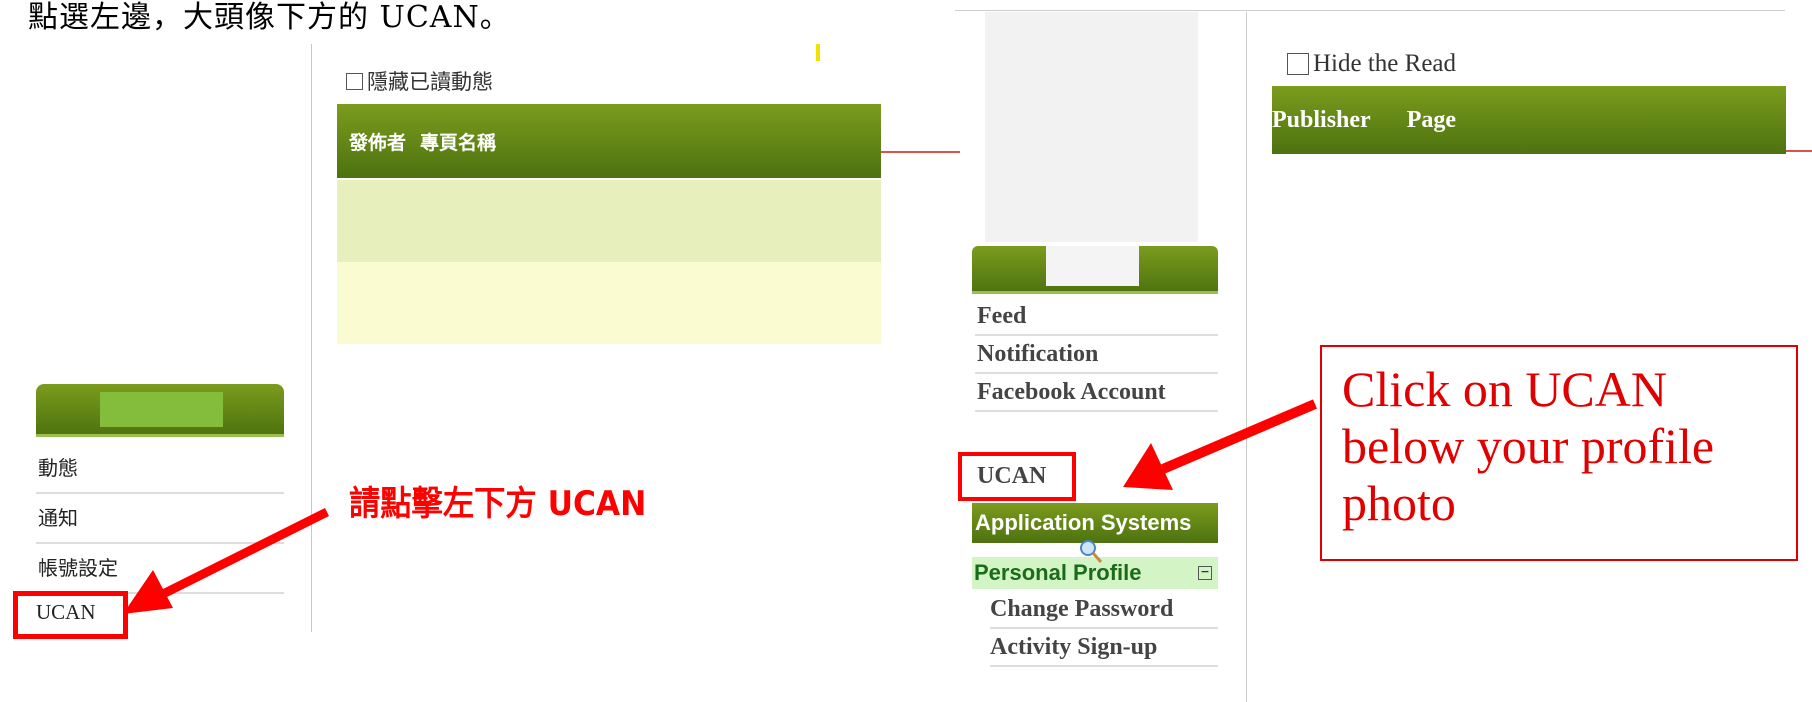 The image size is (1812, 702). Describe the element at coordinates (1058, 572) in the screenshot. I see `personal-profile-label: Personal Profile` at that location.